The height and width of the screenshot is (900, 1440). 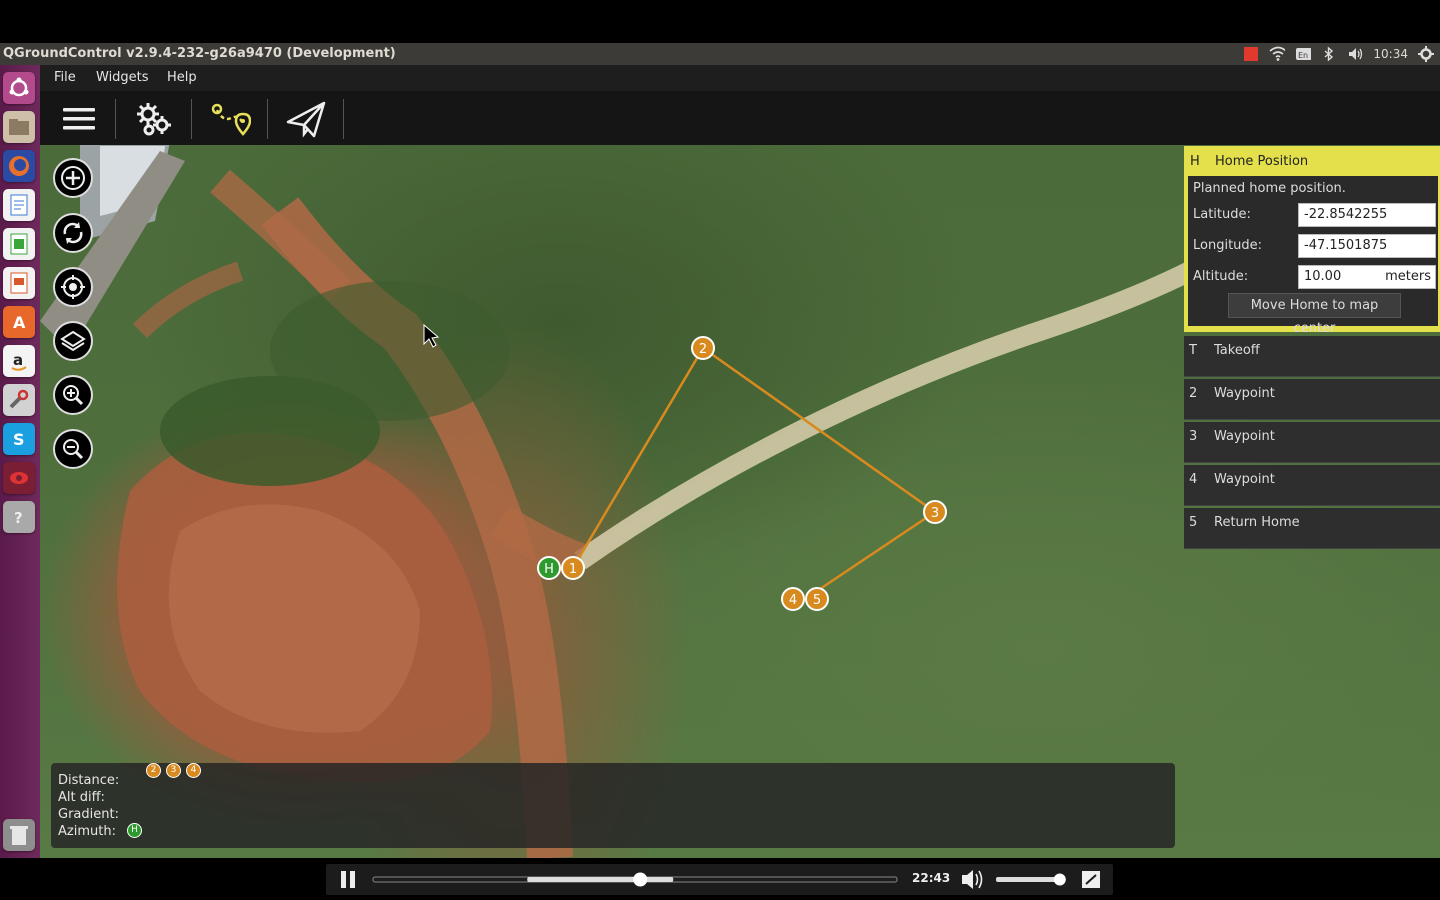 I want to click on crosshair-icon, so click(x=73, y=287).